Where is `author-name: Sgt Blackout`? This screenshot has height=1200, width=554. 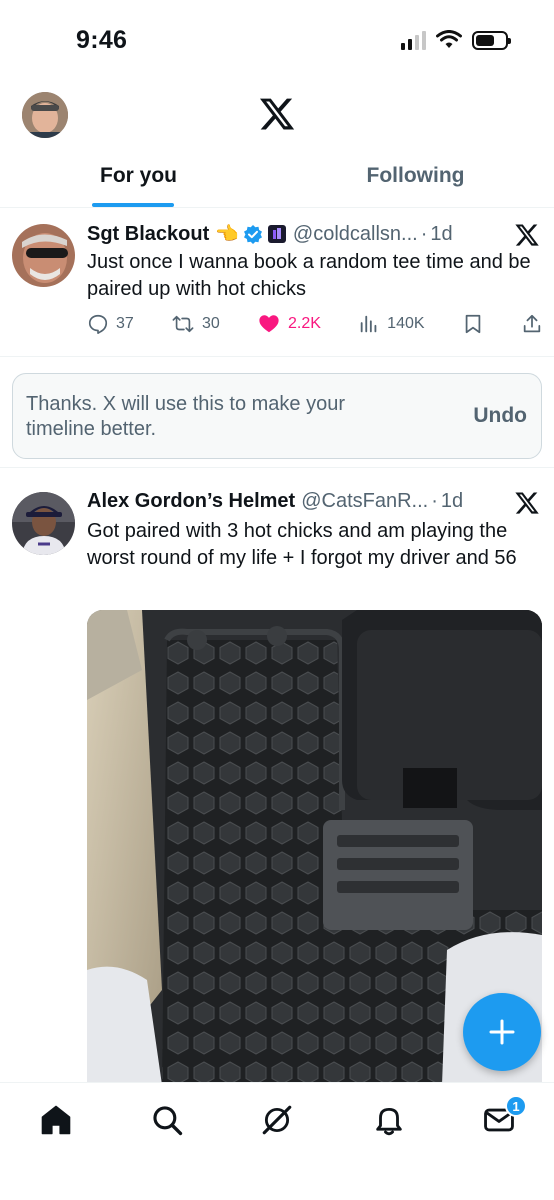 author-name: Sgt Blackout is located at coordinates (148, 234).